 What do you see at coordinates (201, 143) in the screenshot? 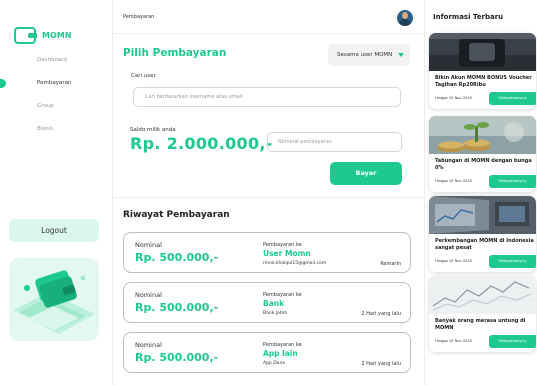
I see `balance-value: Rp. 2.000.000,-` at bounding box center [201, 143].